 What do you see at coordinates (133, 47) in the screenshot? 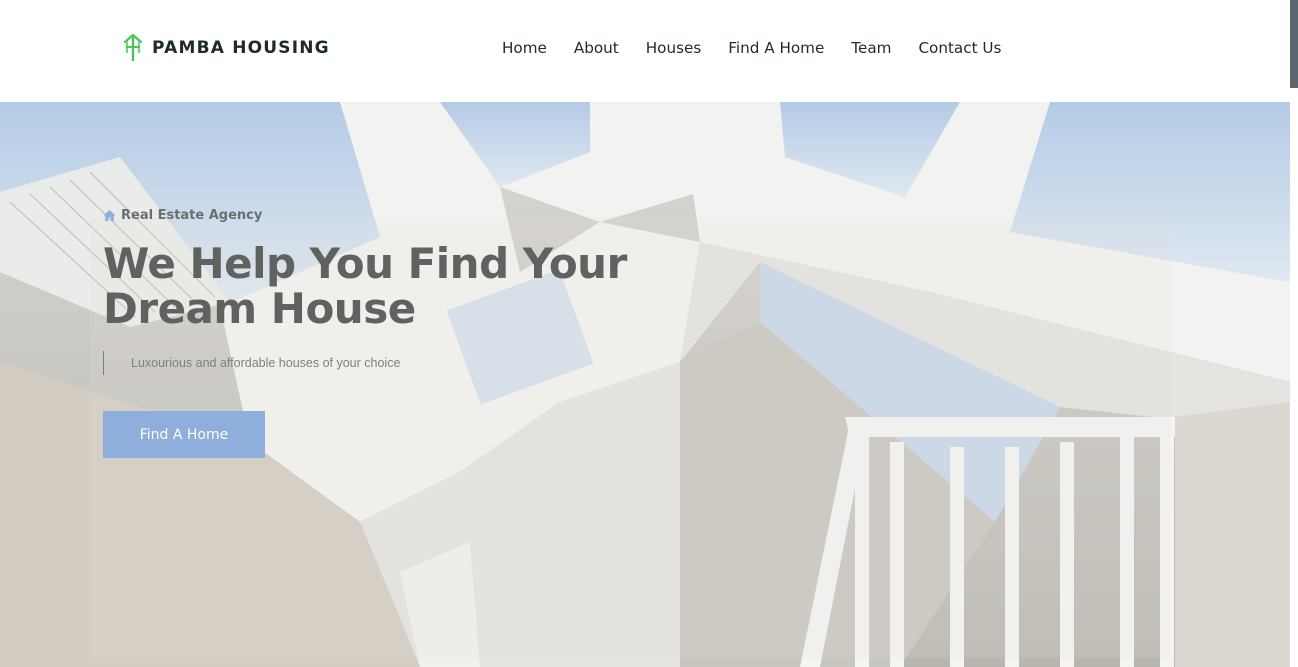
I see `pitchfork-house-icon` at bounding box center [133, 47].